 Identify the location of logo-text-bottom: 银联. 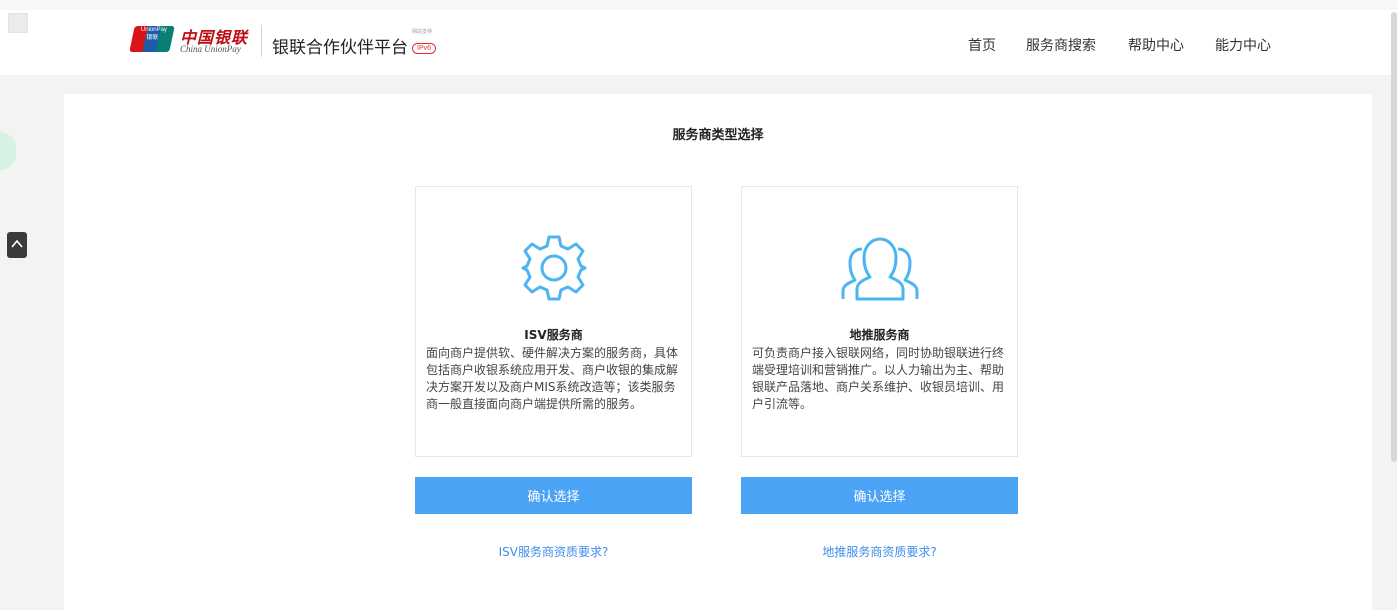
(152, 38).